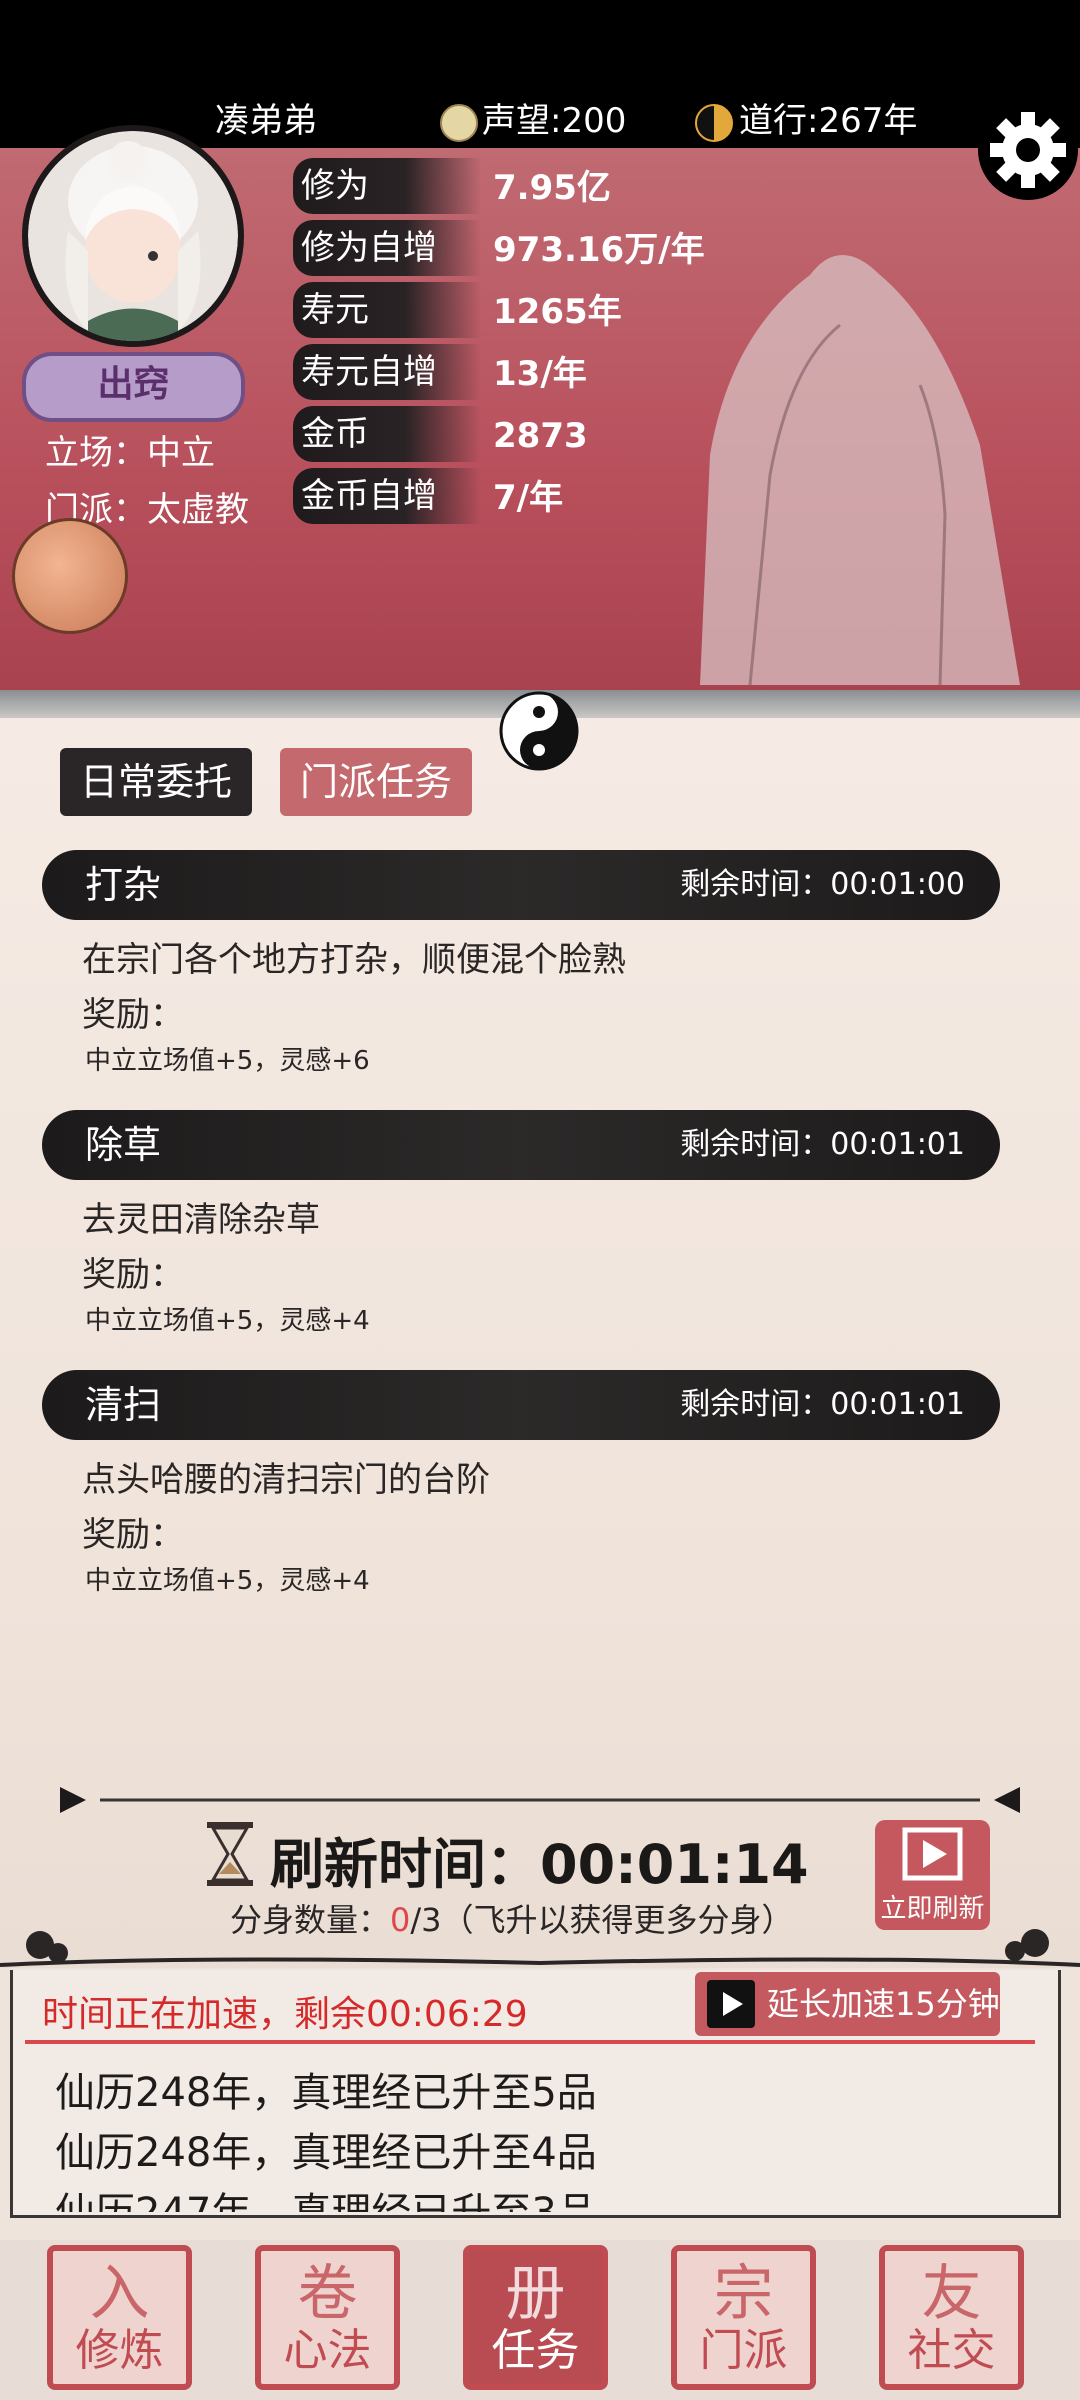 The width and height of the screenshot is (1080, 2400). What do you see at coordinates (540, 374) in the screenshot?
I see `stat-value-lifespan-rate: 13/年` at bounding box center [540, 374].